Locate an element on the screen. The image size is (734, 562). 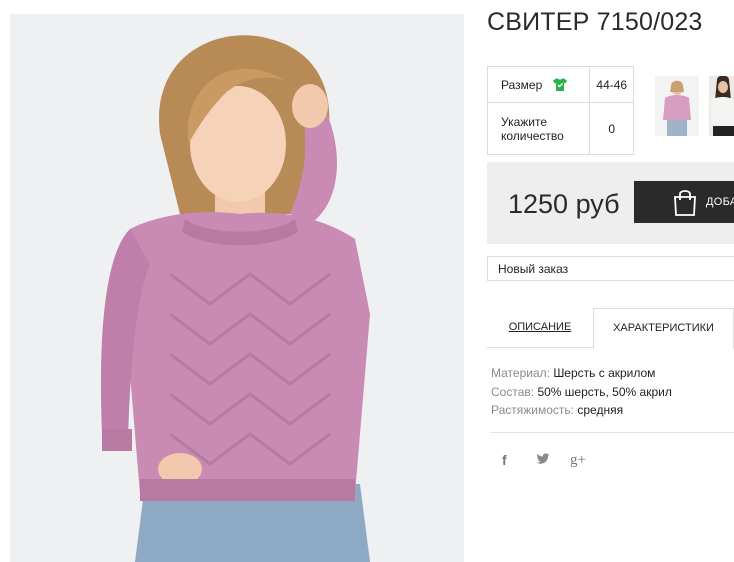
characteristic-value: средняя is located at coordinates (600, 410).